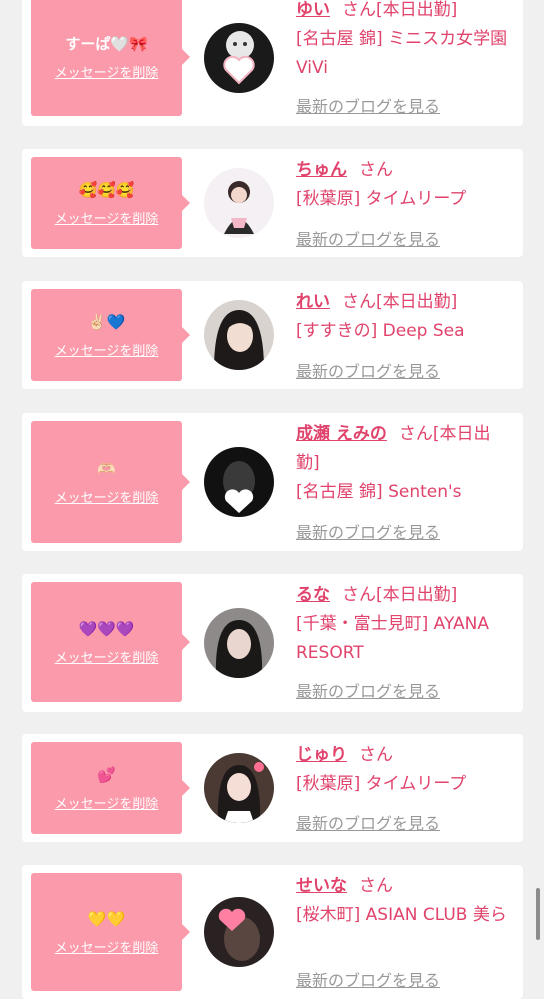 This screenshot has width=544, height=999. What do you see at coordinates (110, 203) in the screenshot?
I see `message-bubble: 🥰🥰🥰 メッセージを削除` at bounding box center [110, 203].